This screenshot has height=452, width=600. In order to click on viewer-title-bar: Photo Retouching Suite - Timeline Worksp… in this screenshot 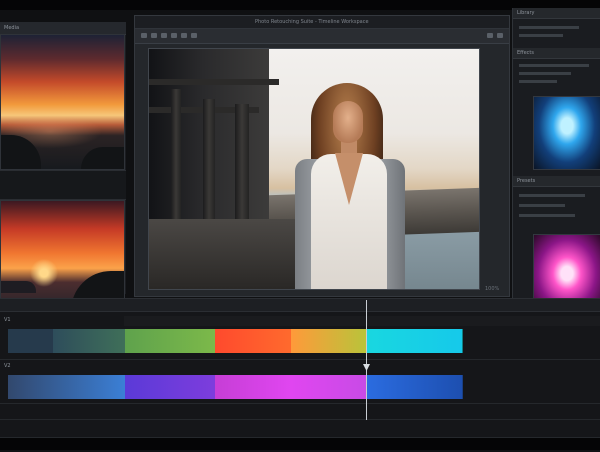, I will do `click(322, 22)`.